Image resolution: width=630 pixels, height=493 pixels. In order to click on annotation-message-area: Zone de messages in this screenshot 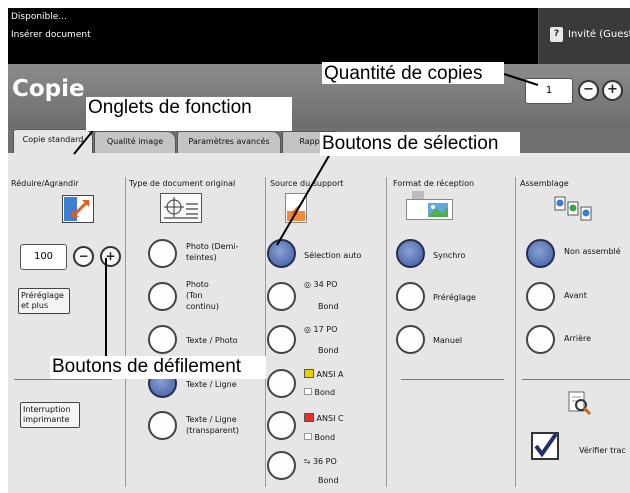, I will do `click(249, 38)`.